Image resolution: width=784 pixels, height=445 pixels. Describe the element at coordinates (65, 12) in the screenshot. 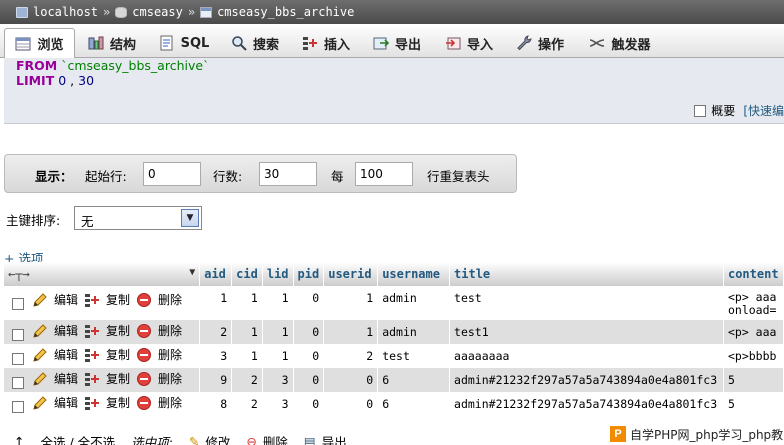

I see `breadcrumb-server: localhost` at that location.